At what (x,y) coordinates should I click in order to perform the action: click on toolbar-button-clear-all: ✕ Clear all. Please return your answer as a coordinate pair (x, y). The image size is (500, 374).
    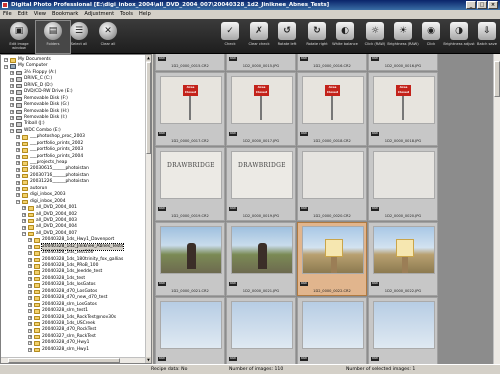
    Looking at the image, I should click on (108, 37).